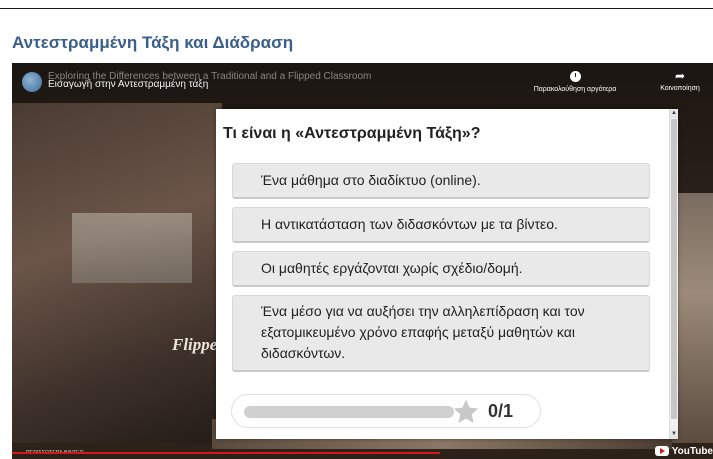 The height and width of the screenshot is (459, 713). I want to click on channel-avatar, so click(32, 82).